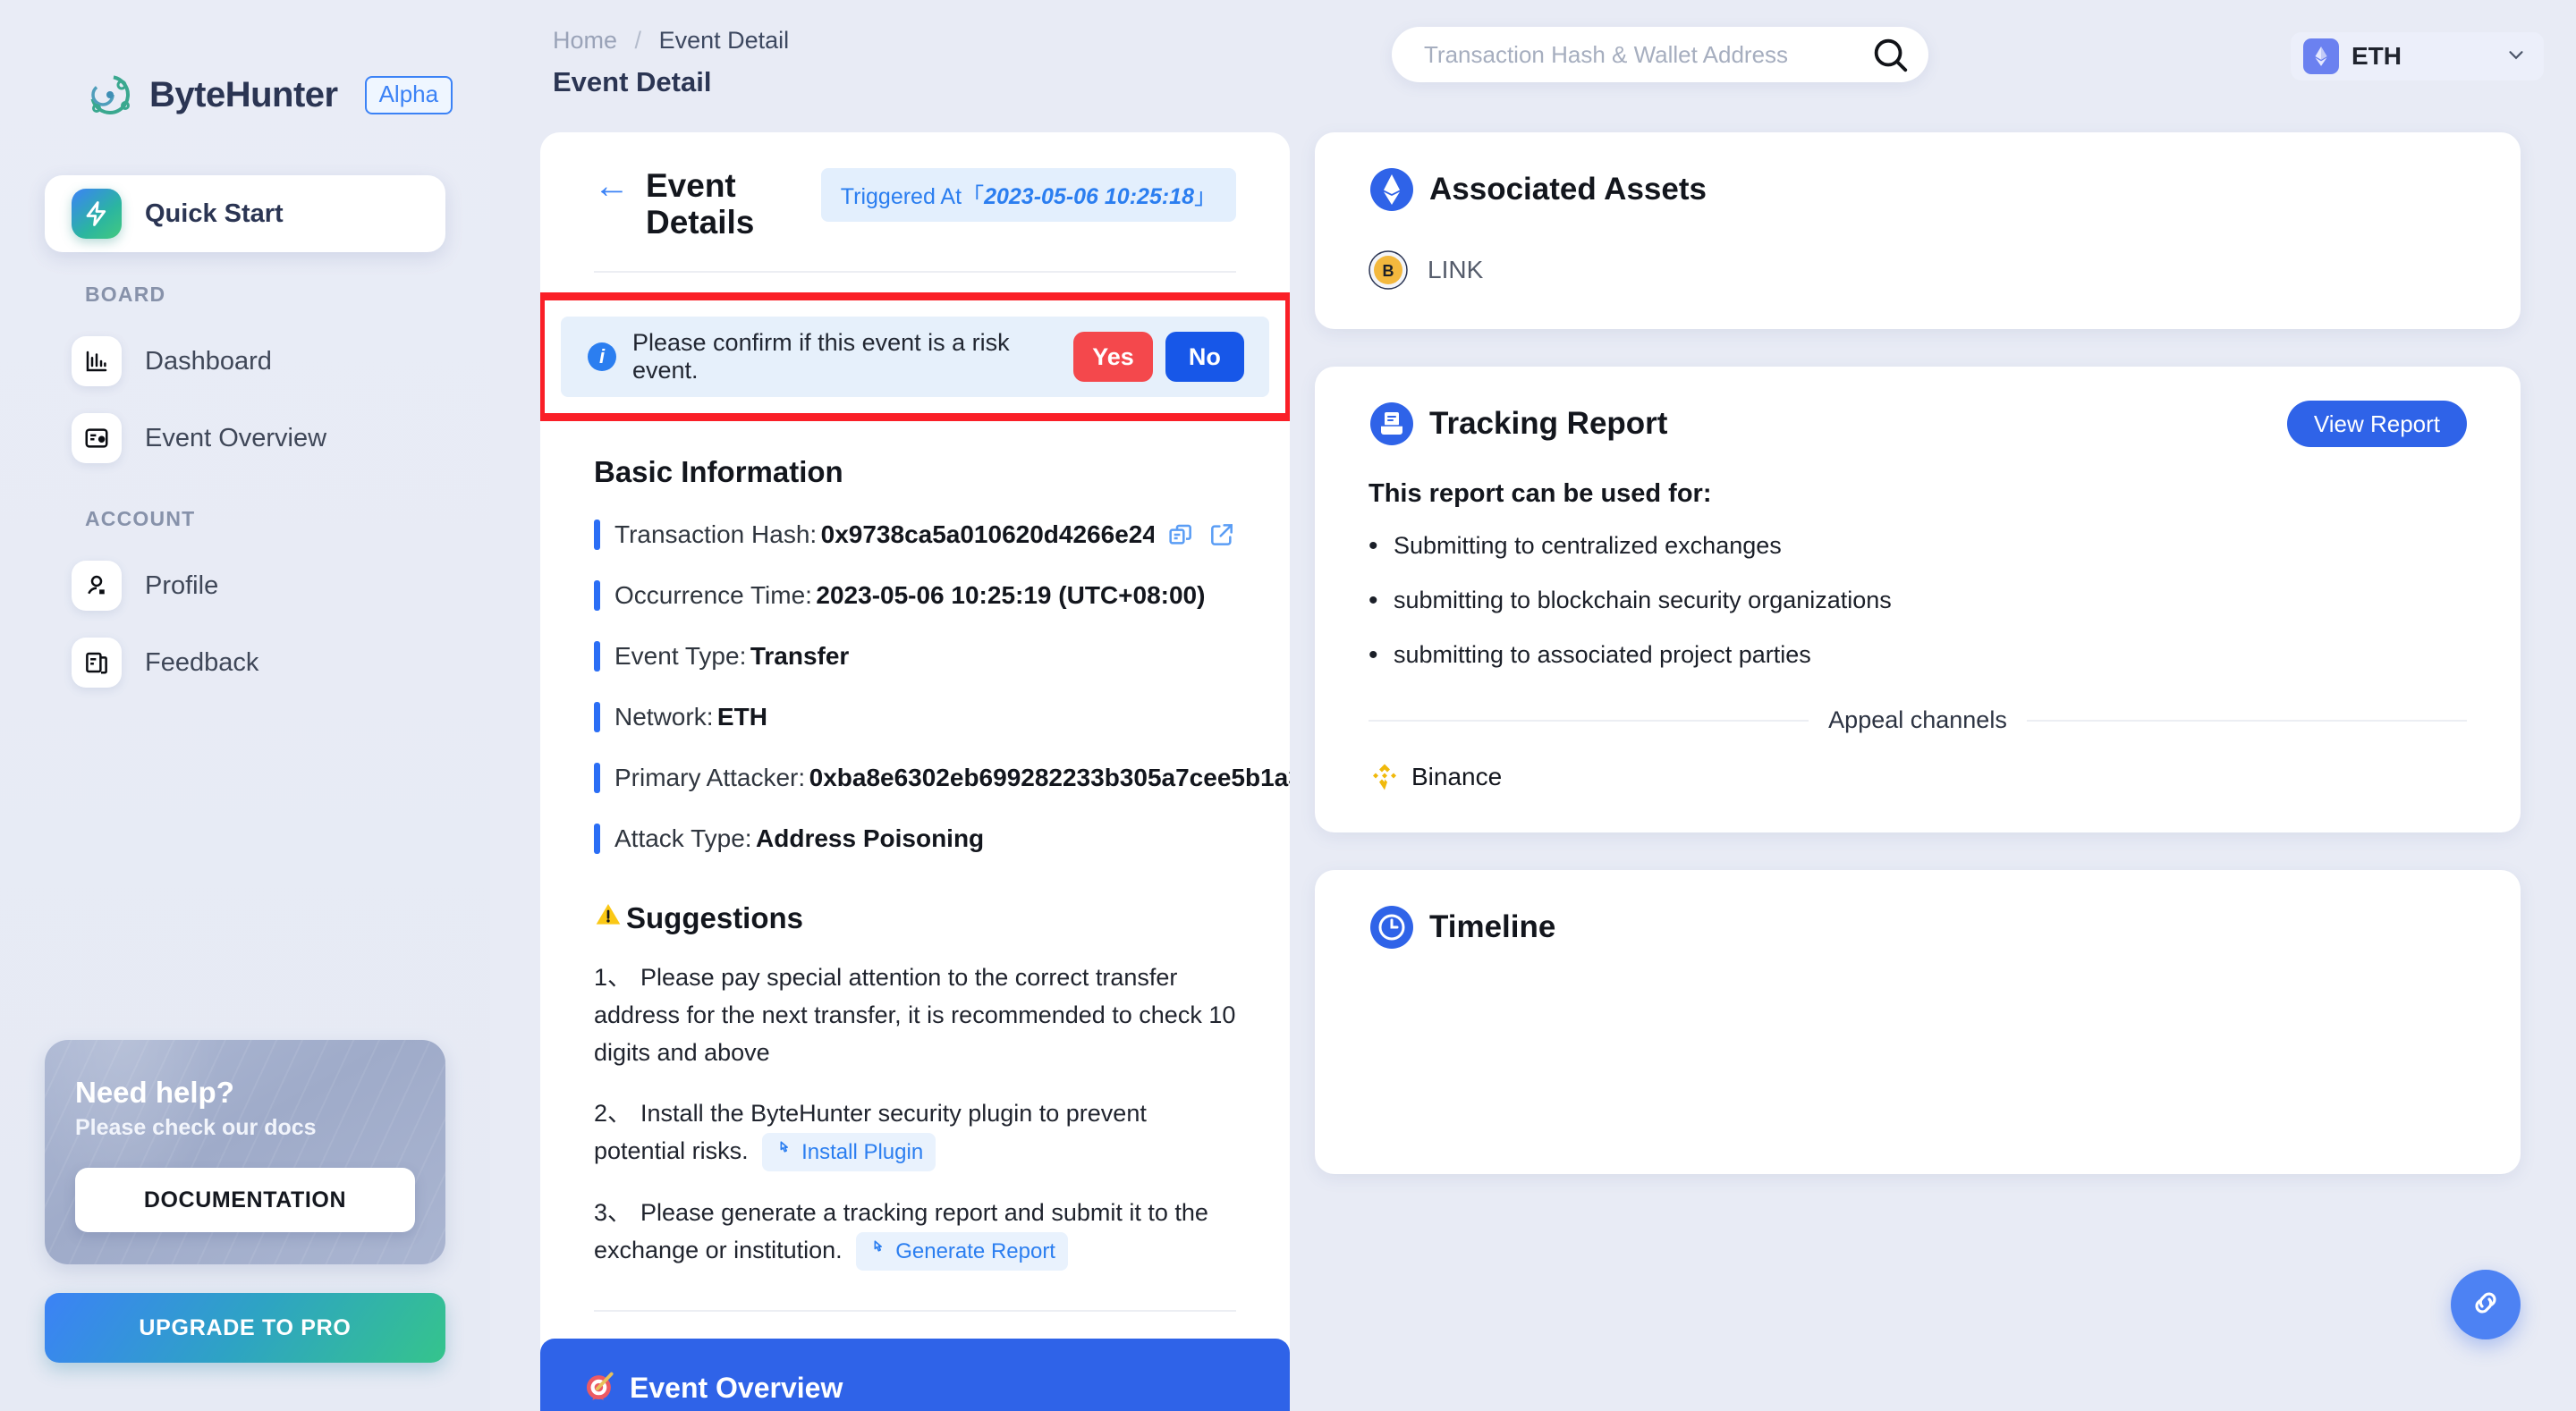 Image resolution: width=2576 pixels, height=1411 pixels. What do you see at coordinates (973, 197) in the screenshot?
I see `triggered-open-bracket: 「` at bounding box center [973, 197].